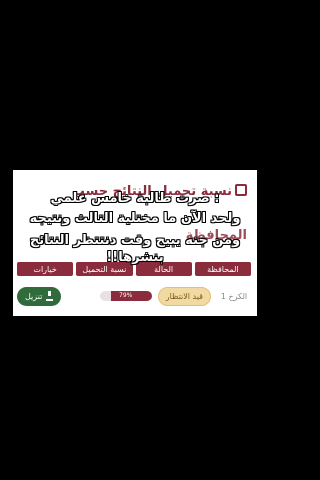 The width and height of the screenshot is (320, 480). Describe the element at coordinates (34, 296) in the screenshot. I see `download-label: تنزيل` at that location.